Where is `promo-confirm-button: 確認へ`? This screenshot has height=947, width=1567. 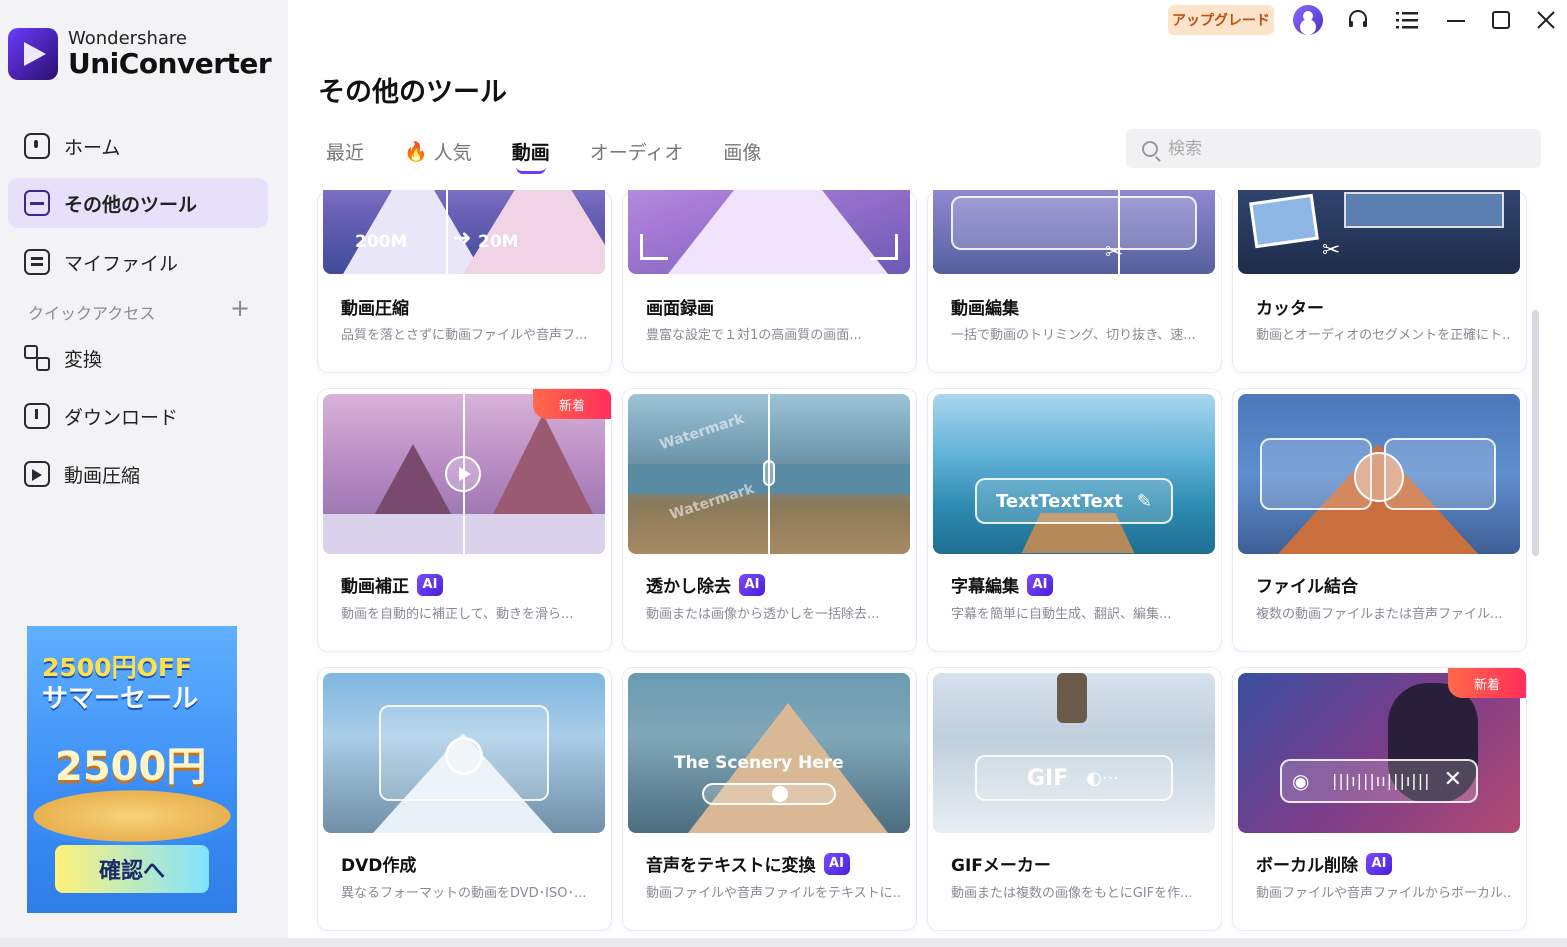 promo-confirm-button: 確認へ is located at coordinates (132, 869).